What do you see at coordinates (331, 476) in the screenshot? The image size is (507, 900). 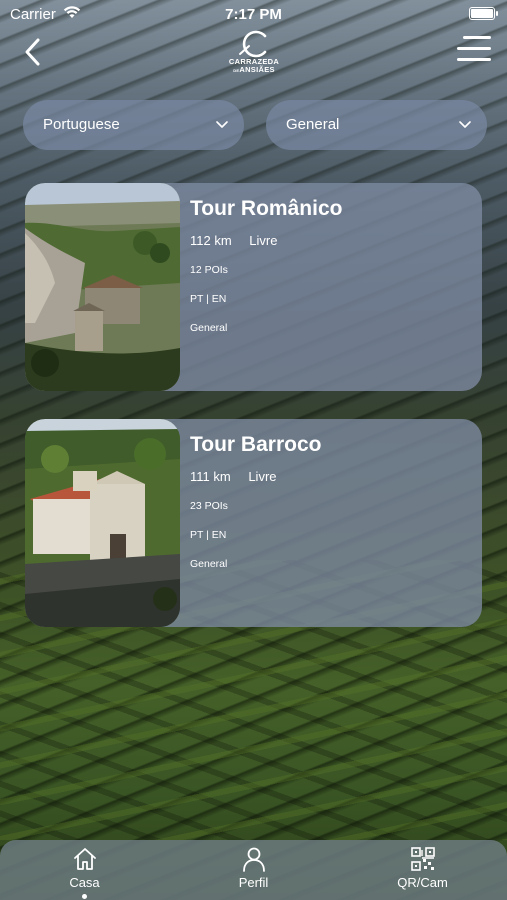 I see `tour-meta: 111 km Livre` at bounding box center [331, 476].